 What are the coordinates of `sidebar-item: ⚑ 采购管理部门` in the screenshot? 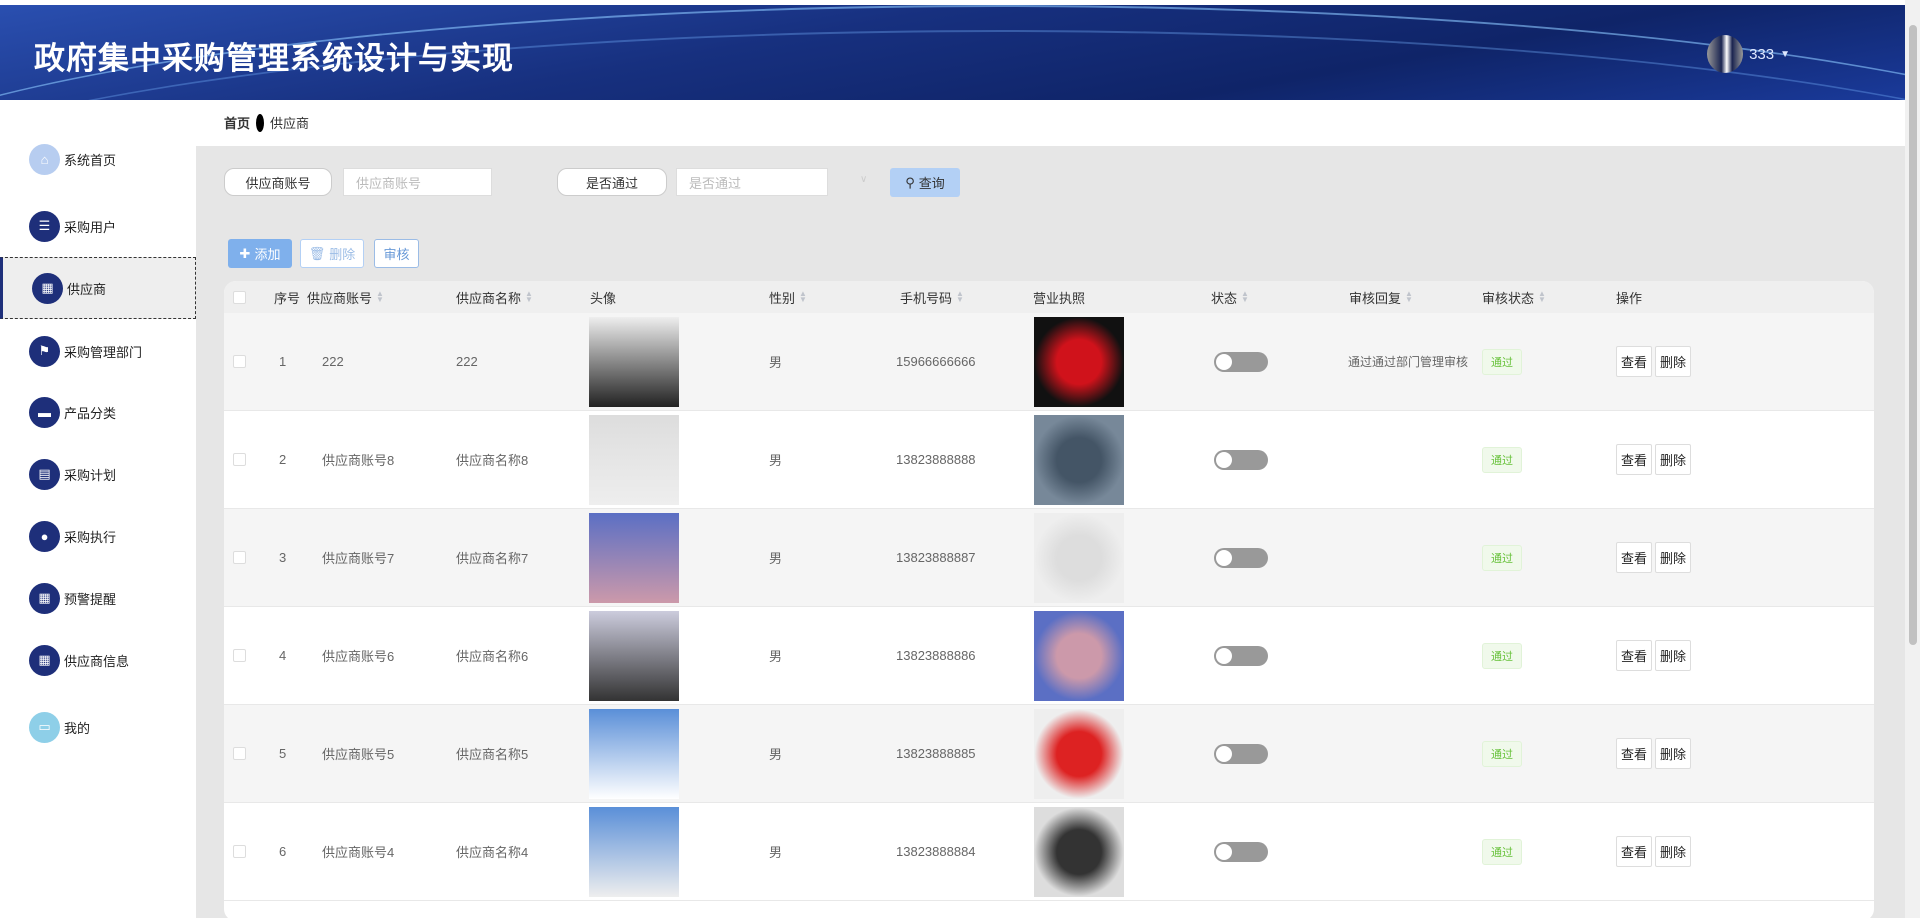 It's located at (98, 351).